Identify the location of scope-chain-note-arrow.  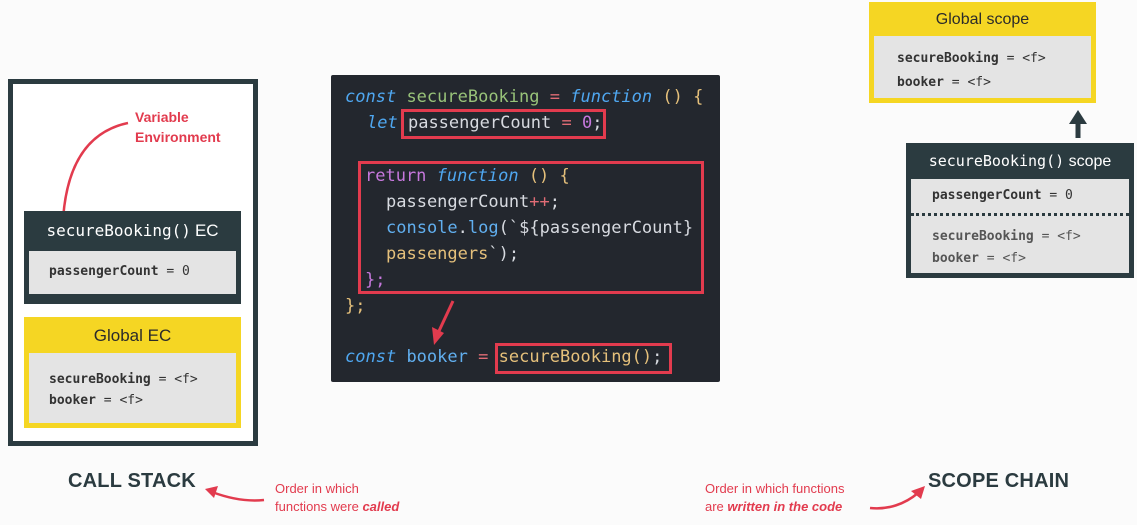
(897, 498).